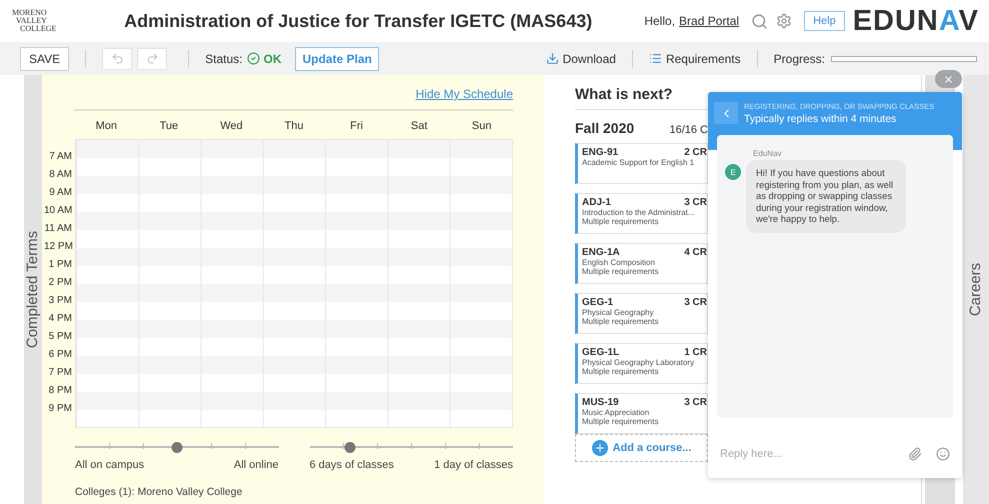  I want to click on search-icon, so click(759, 21).